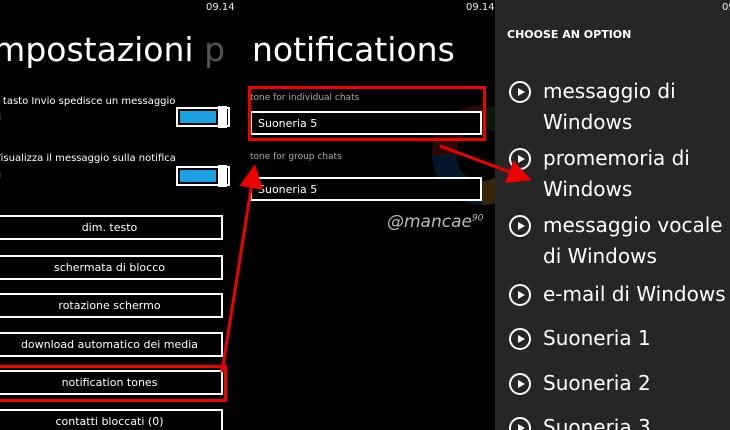 This screenshot has width=730, height=430. What do you see at coordinates (0, 175) in the screenshot?
I see `setting-show-message-value: Sì` at bounding box center [0, 175].